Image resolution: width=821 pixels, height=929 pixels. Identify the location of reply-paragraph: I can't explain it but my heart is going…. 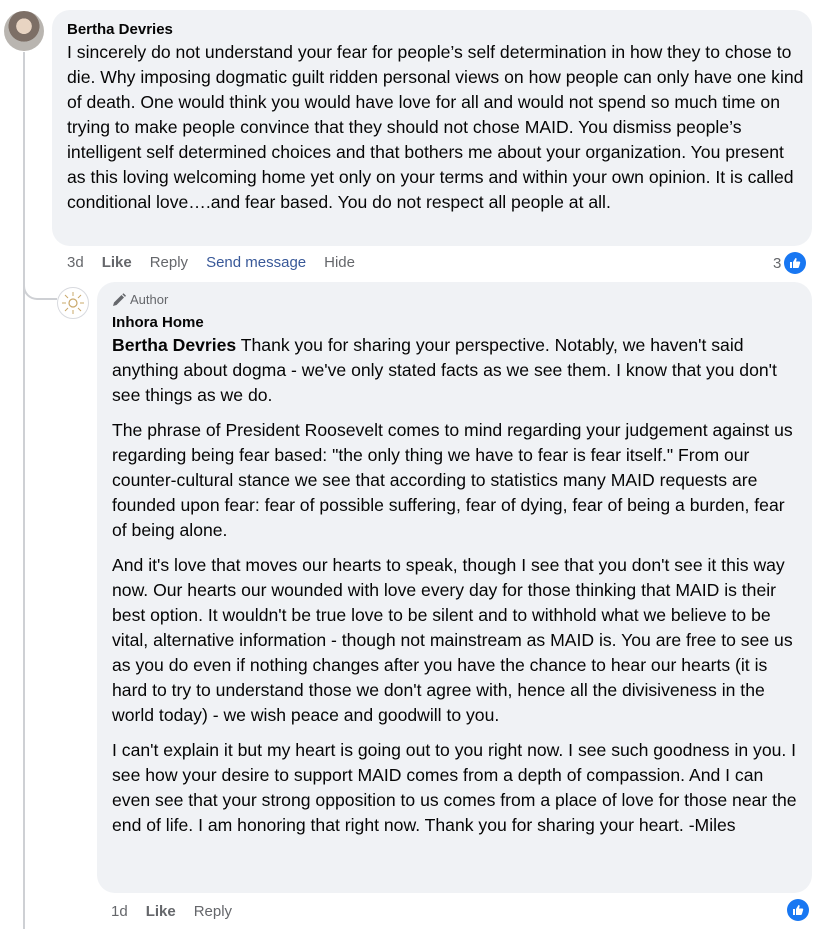
(454, 787).